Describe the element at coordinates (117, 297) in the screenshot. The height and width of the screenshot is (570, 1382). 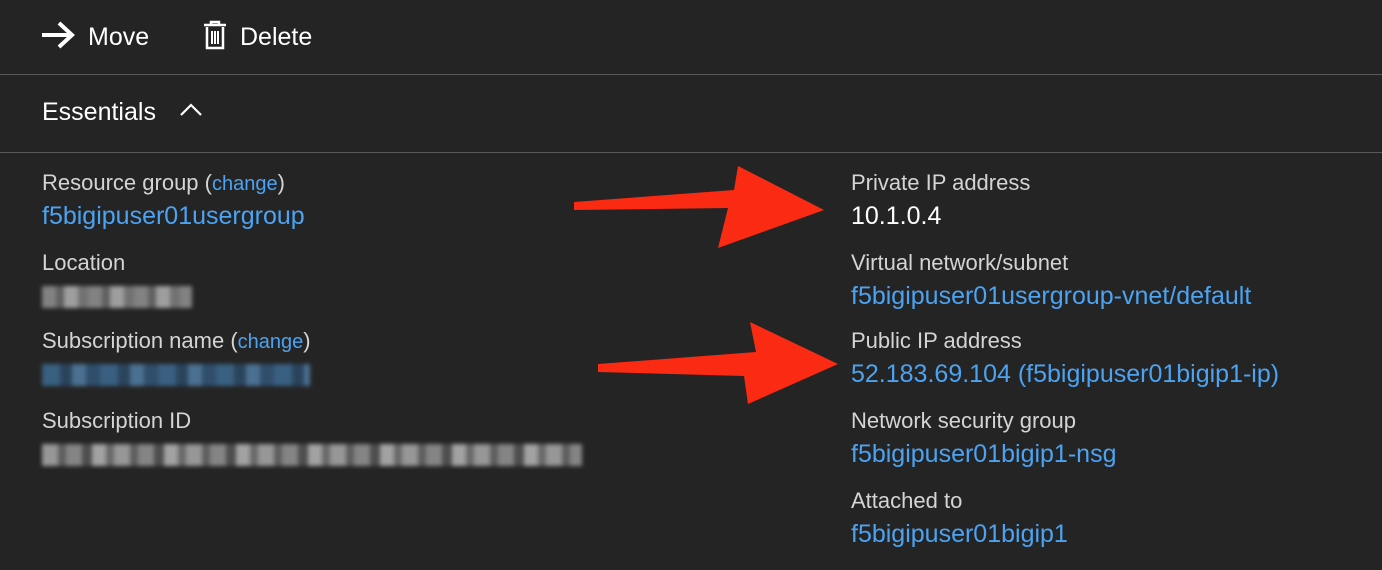
I see `location-redacted` at that location.